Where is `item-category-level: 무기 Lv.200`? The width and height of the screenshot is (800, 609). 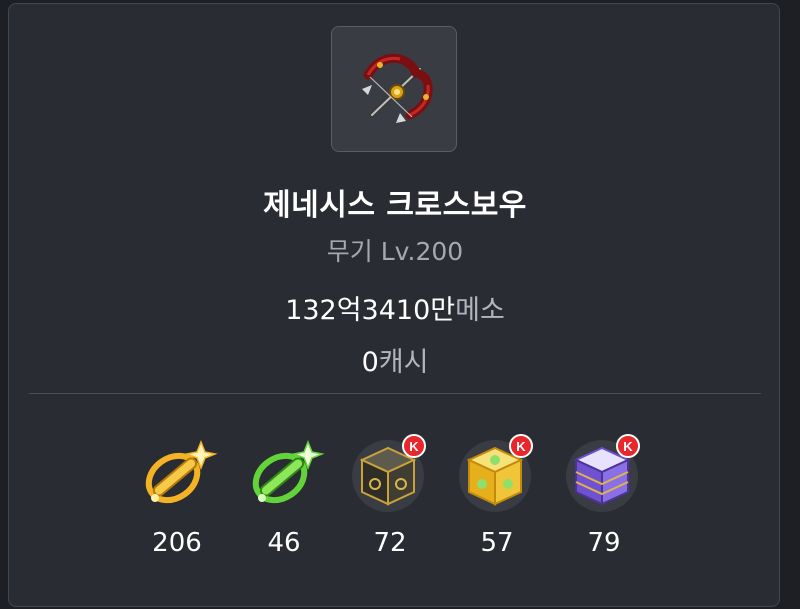 item-category-level: 무기 Lv.200 is located at coordinates (395, 251).